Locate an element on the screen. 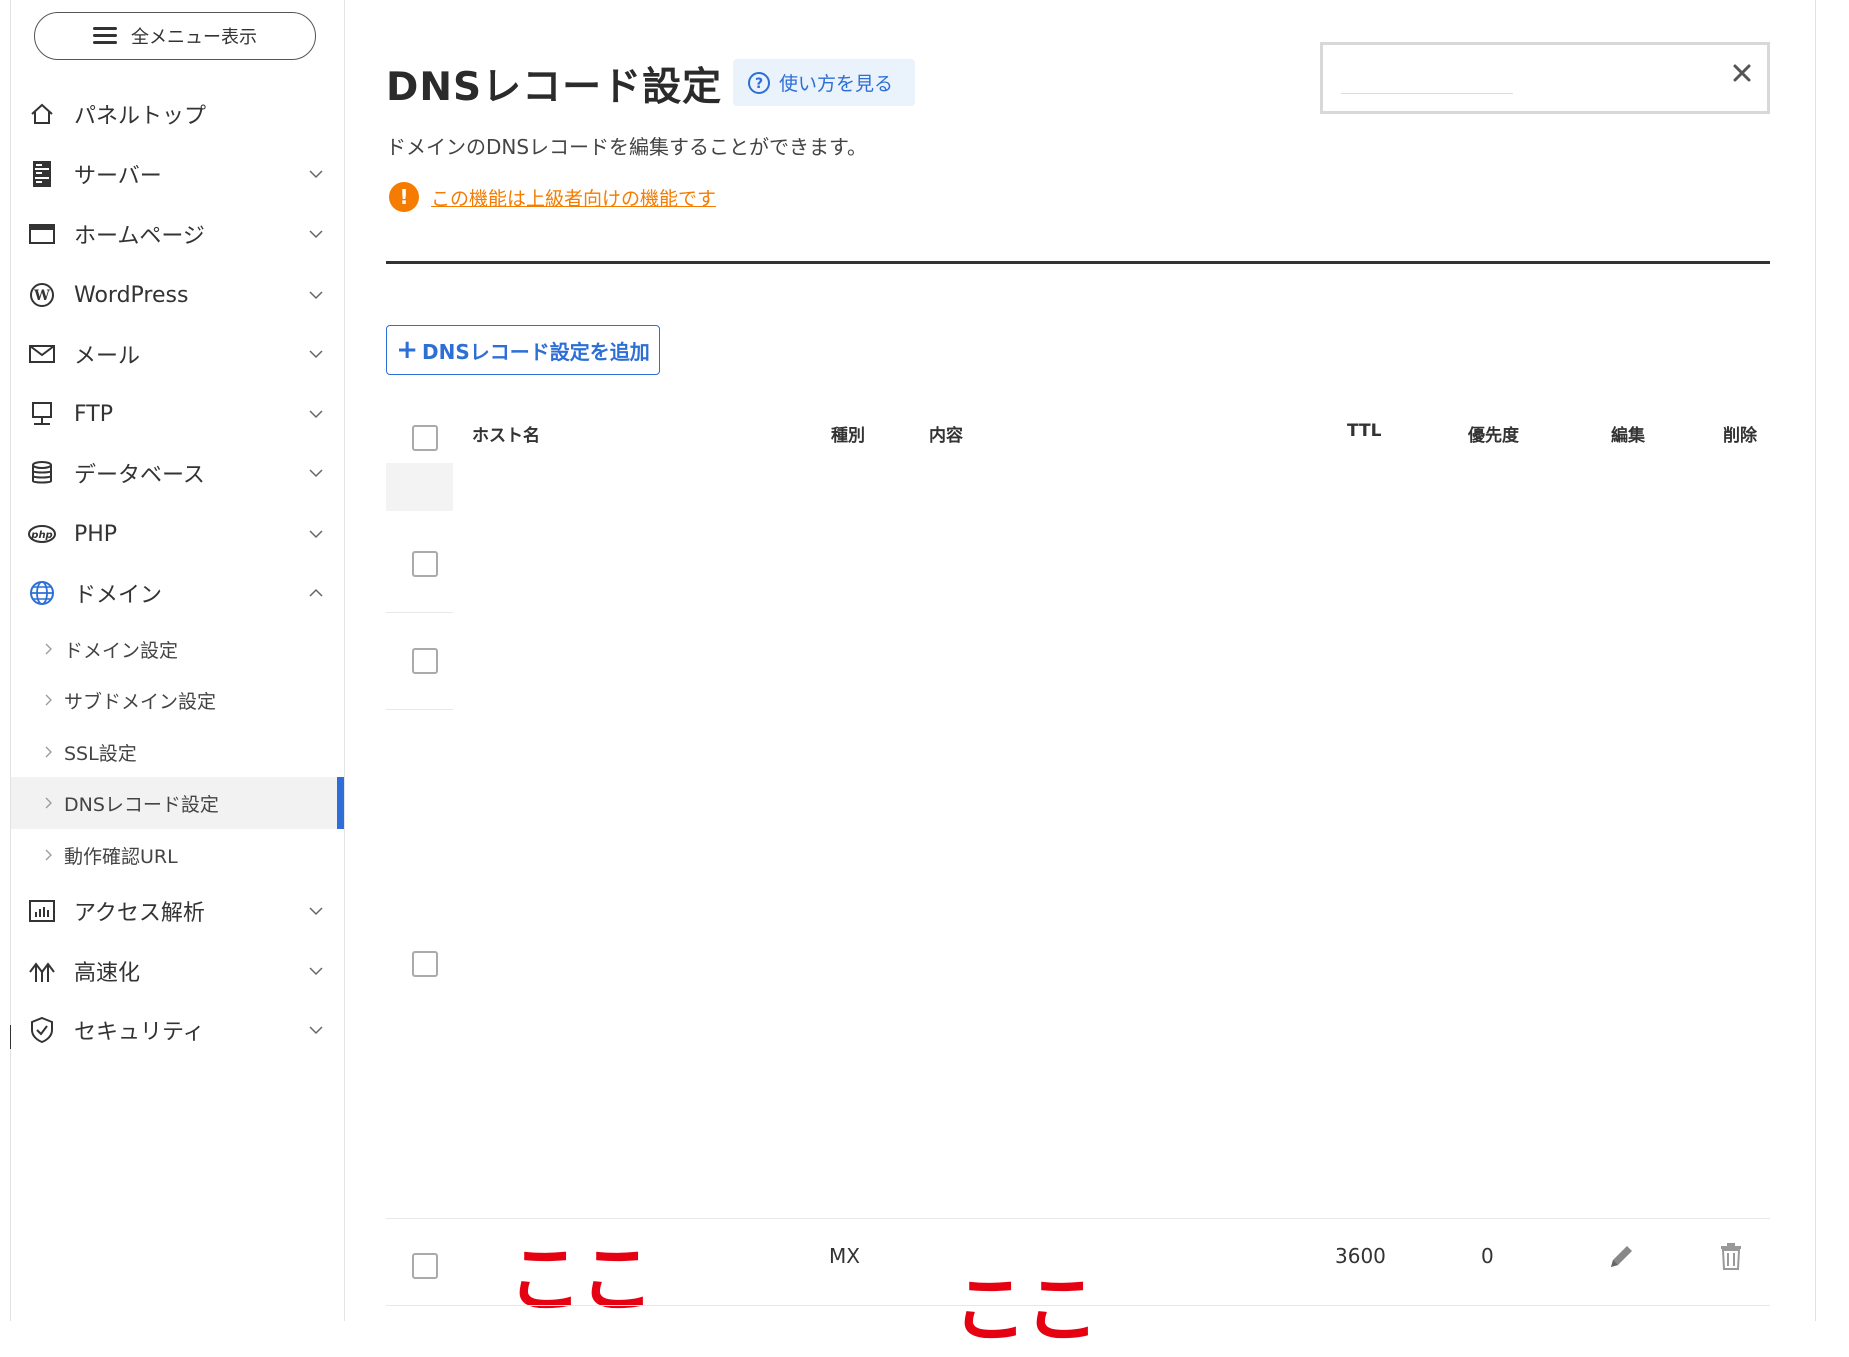  wordpress-icon: W is located at coordinates (42, 295).